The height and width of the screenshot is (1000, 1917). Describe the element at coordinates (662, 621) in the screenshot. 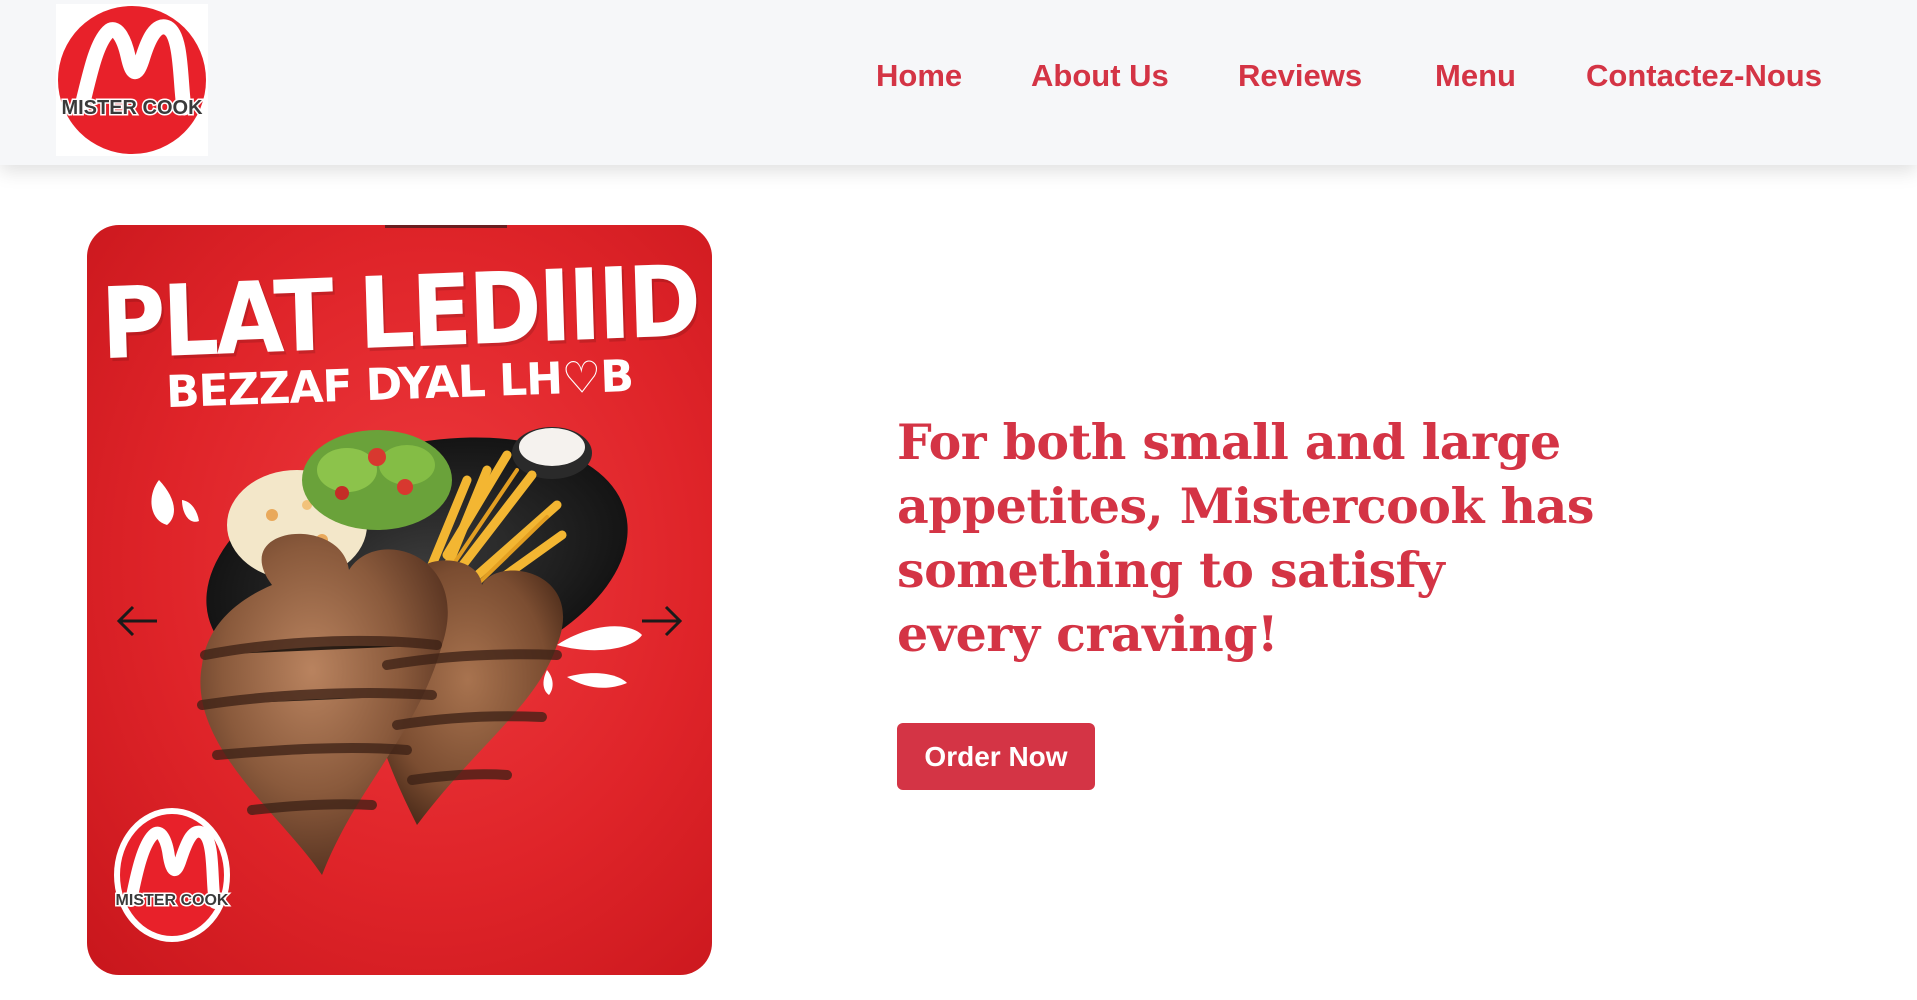

I see `arrow-right-icon` at that location.